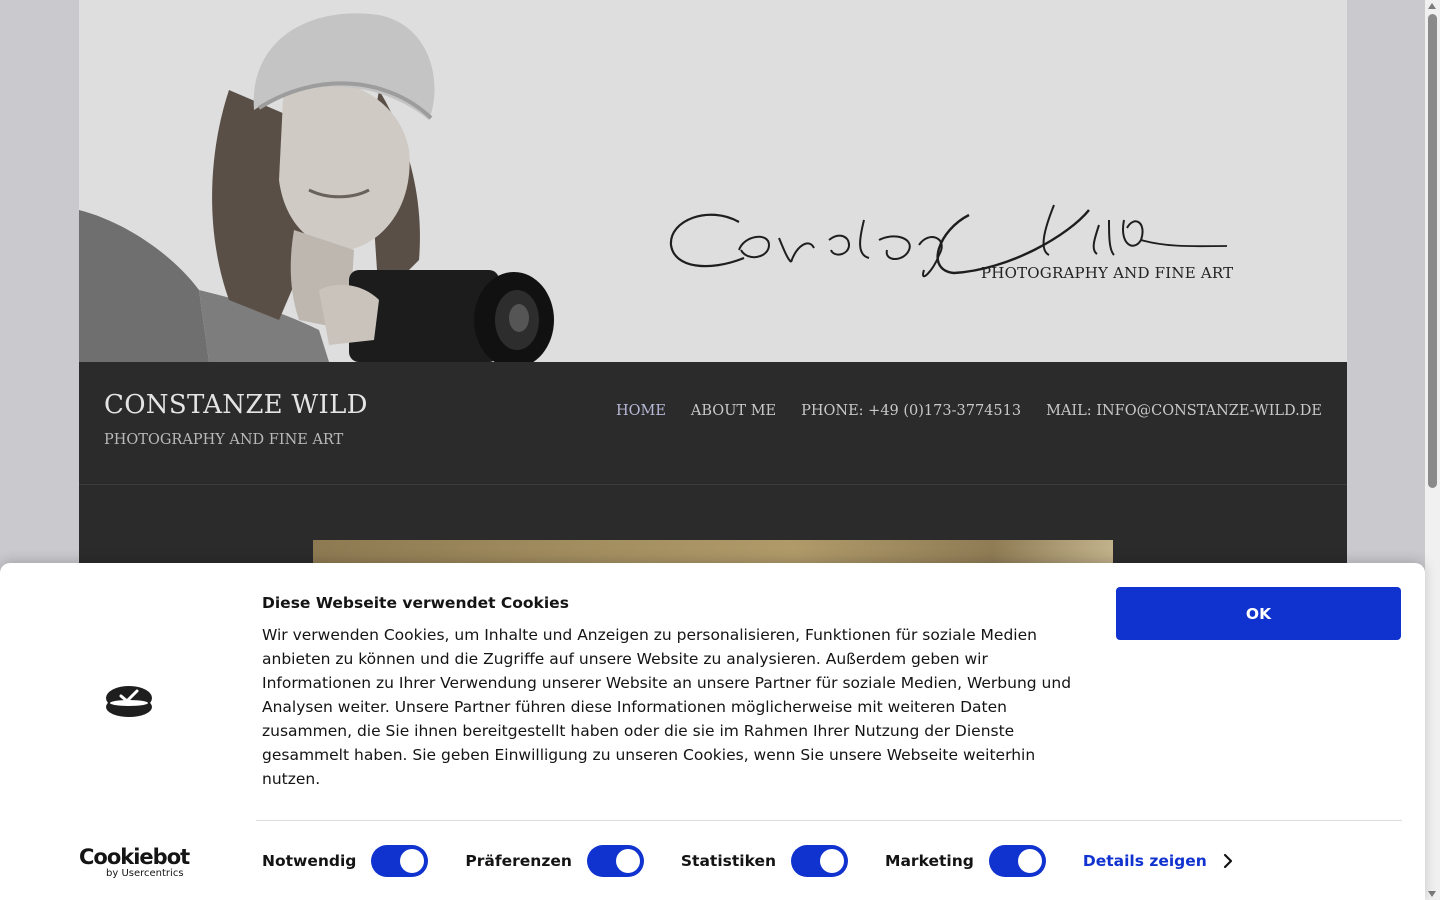 This screenshot has height=900, width=1440. What do you see at coordinates (1432, 6) in the screenshot?
I see `scroll-up-icon` at bounding box center [1432, 6].